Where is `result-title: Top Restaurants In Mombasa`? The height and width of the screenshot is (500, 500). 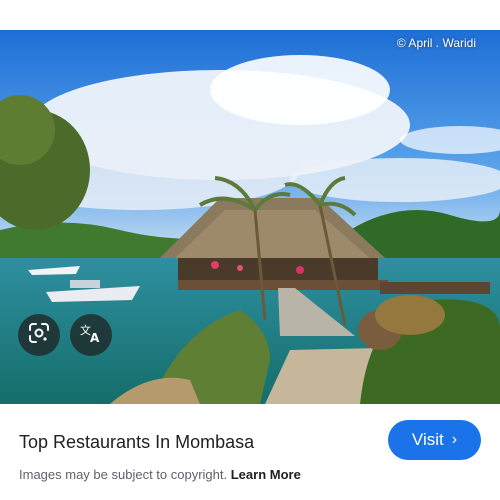
result-title: Top Restaurants In Mombasa is located at coordinates (136, 442).